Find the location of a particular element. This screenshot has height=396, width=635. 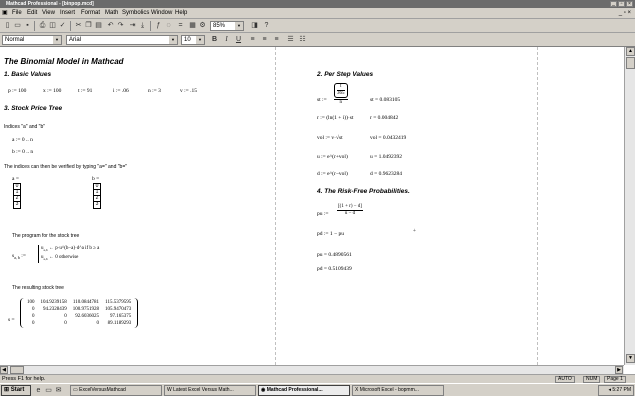

undo-icon: ↶ is located at coordinates (110, 25).